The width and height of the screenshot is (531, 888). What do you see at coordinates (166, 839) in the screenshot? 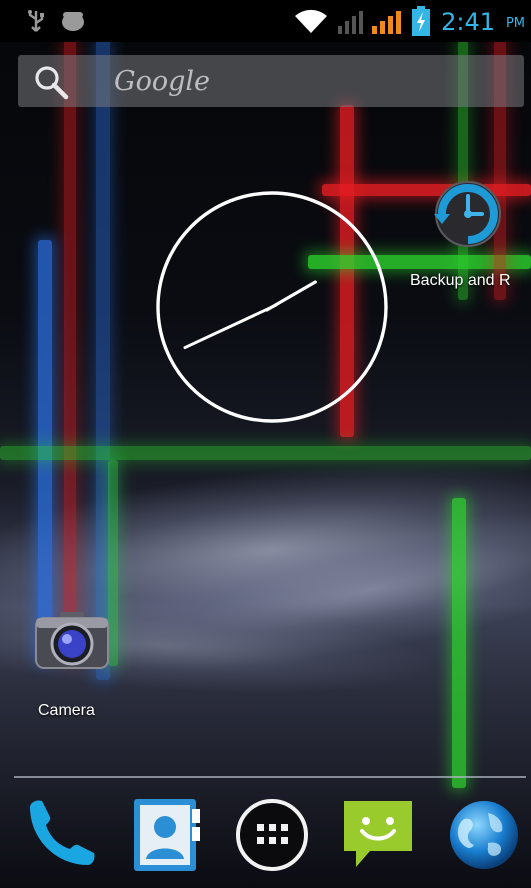
I see `contacts-icon` at bounding box center [166, 839].